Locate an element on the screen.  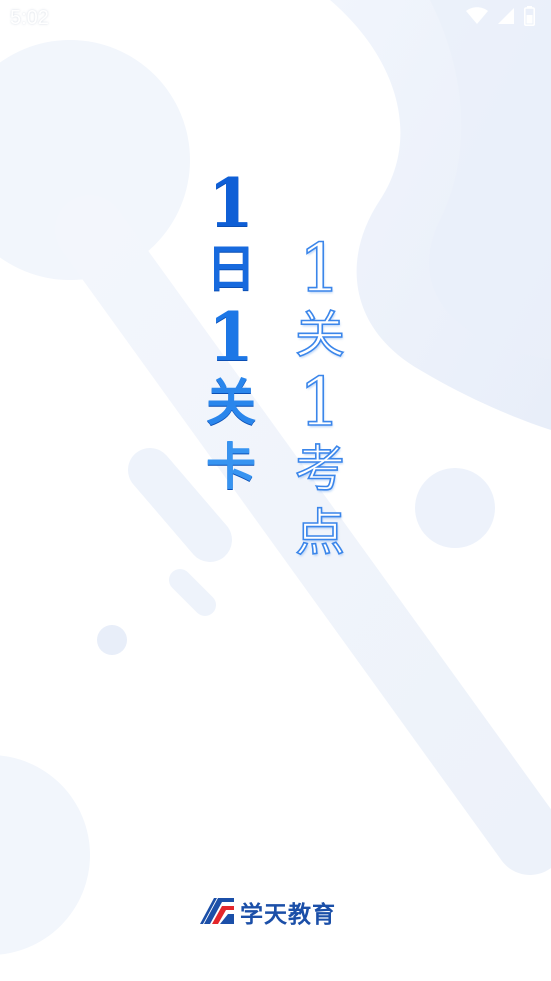
brand-name: 学天教育 is located at coordinates (288, 915).